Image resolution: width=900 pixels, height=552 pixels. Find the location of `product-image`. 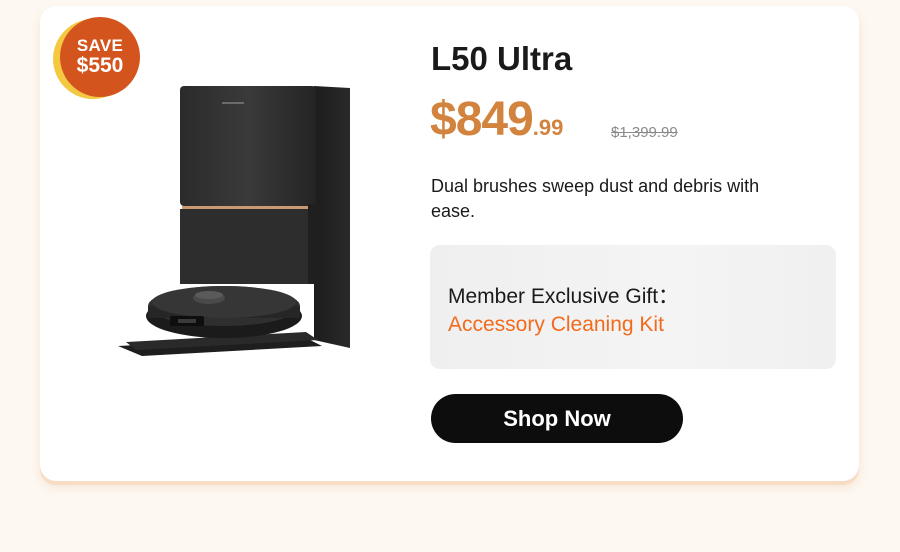

product-image is located at coordinates (235, 220).